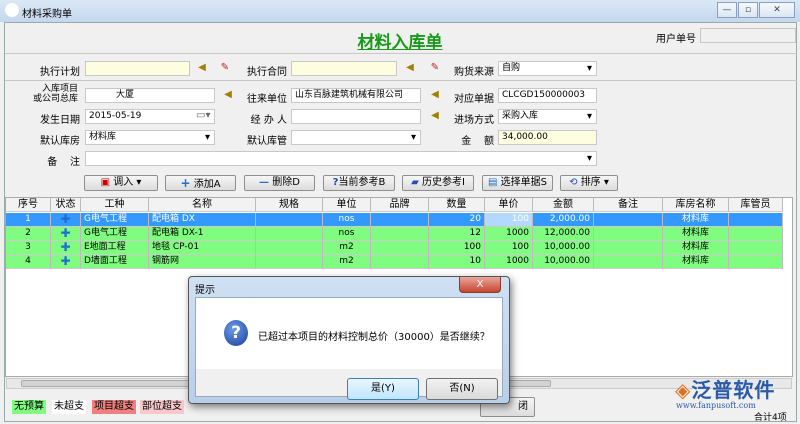 The image size is (800, 424). Describe the element at coordinates (28, 248) in the screenshot. I see `cell-no: 3` at that location.